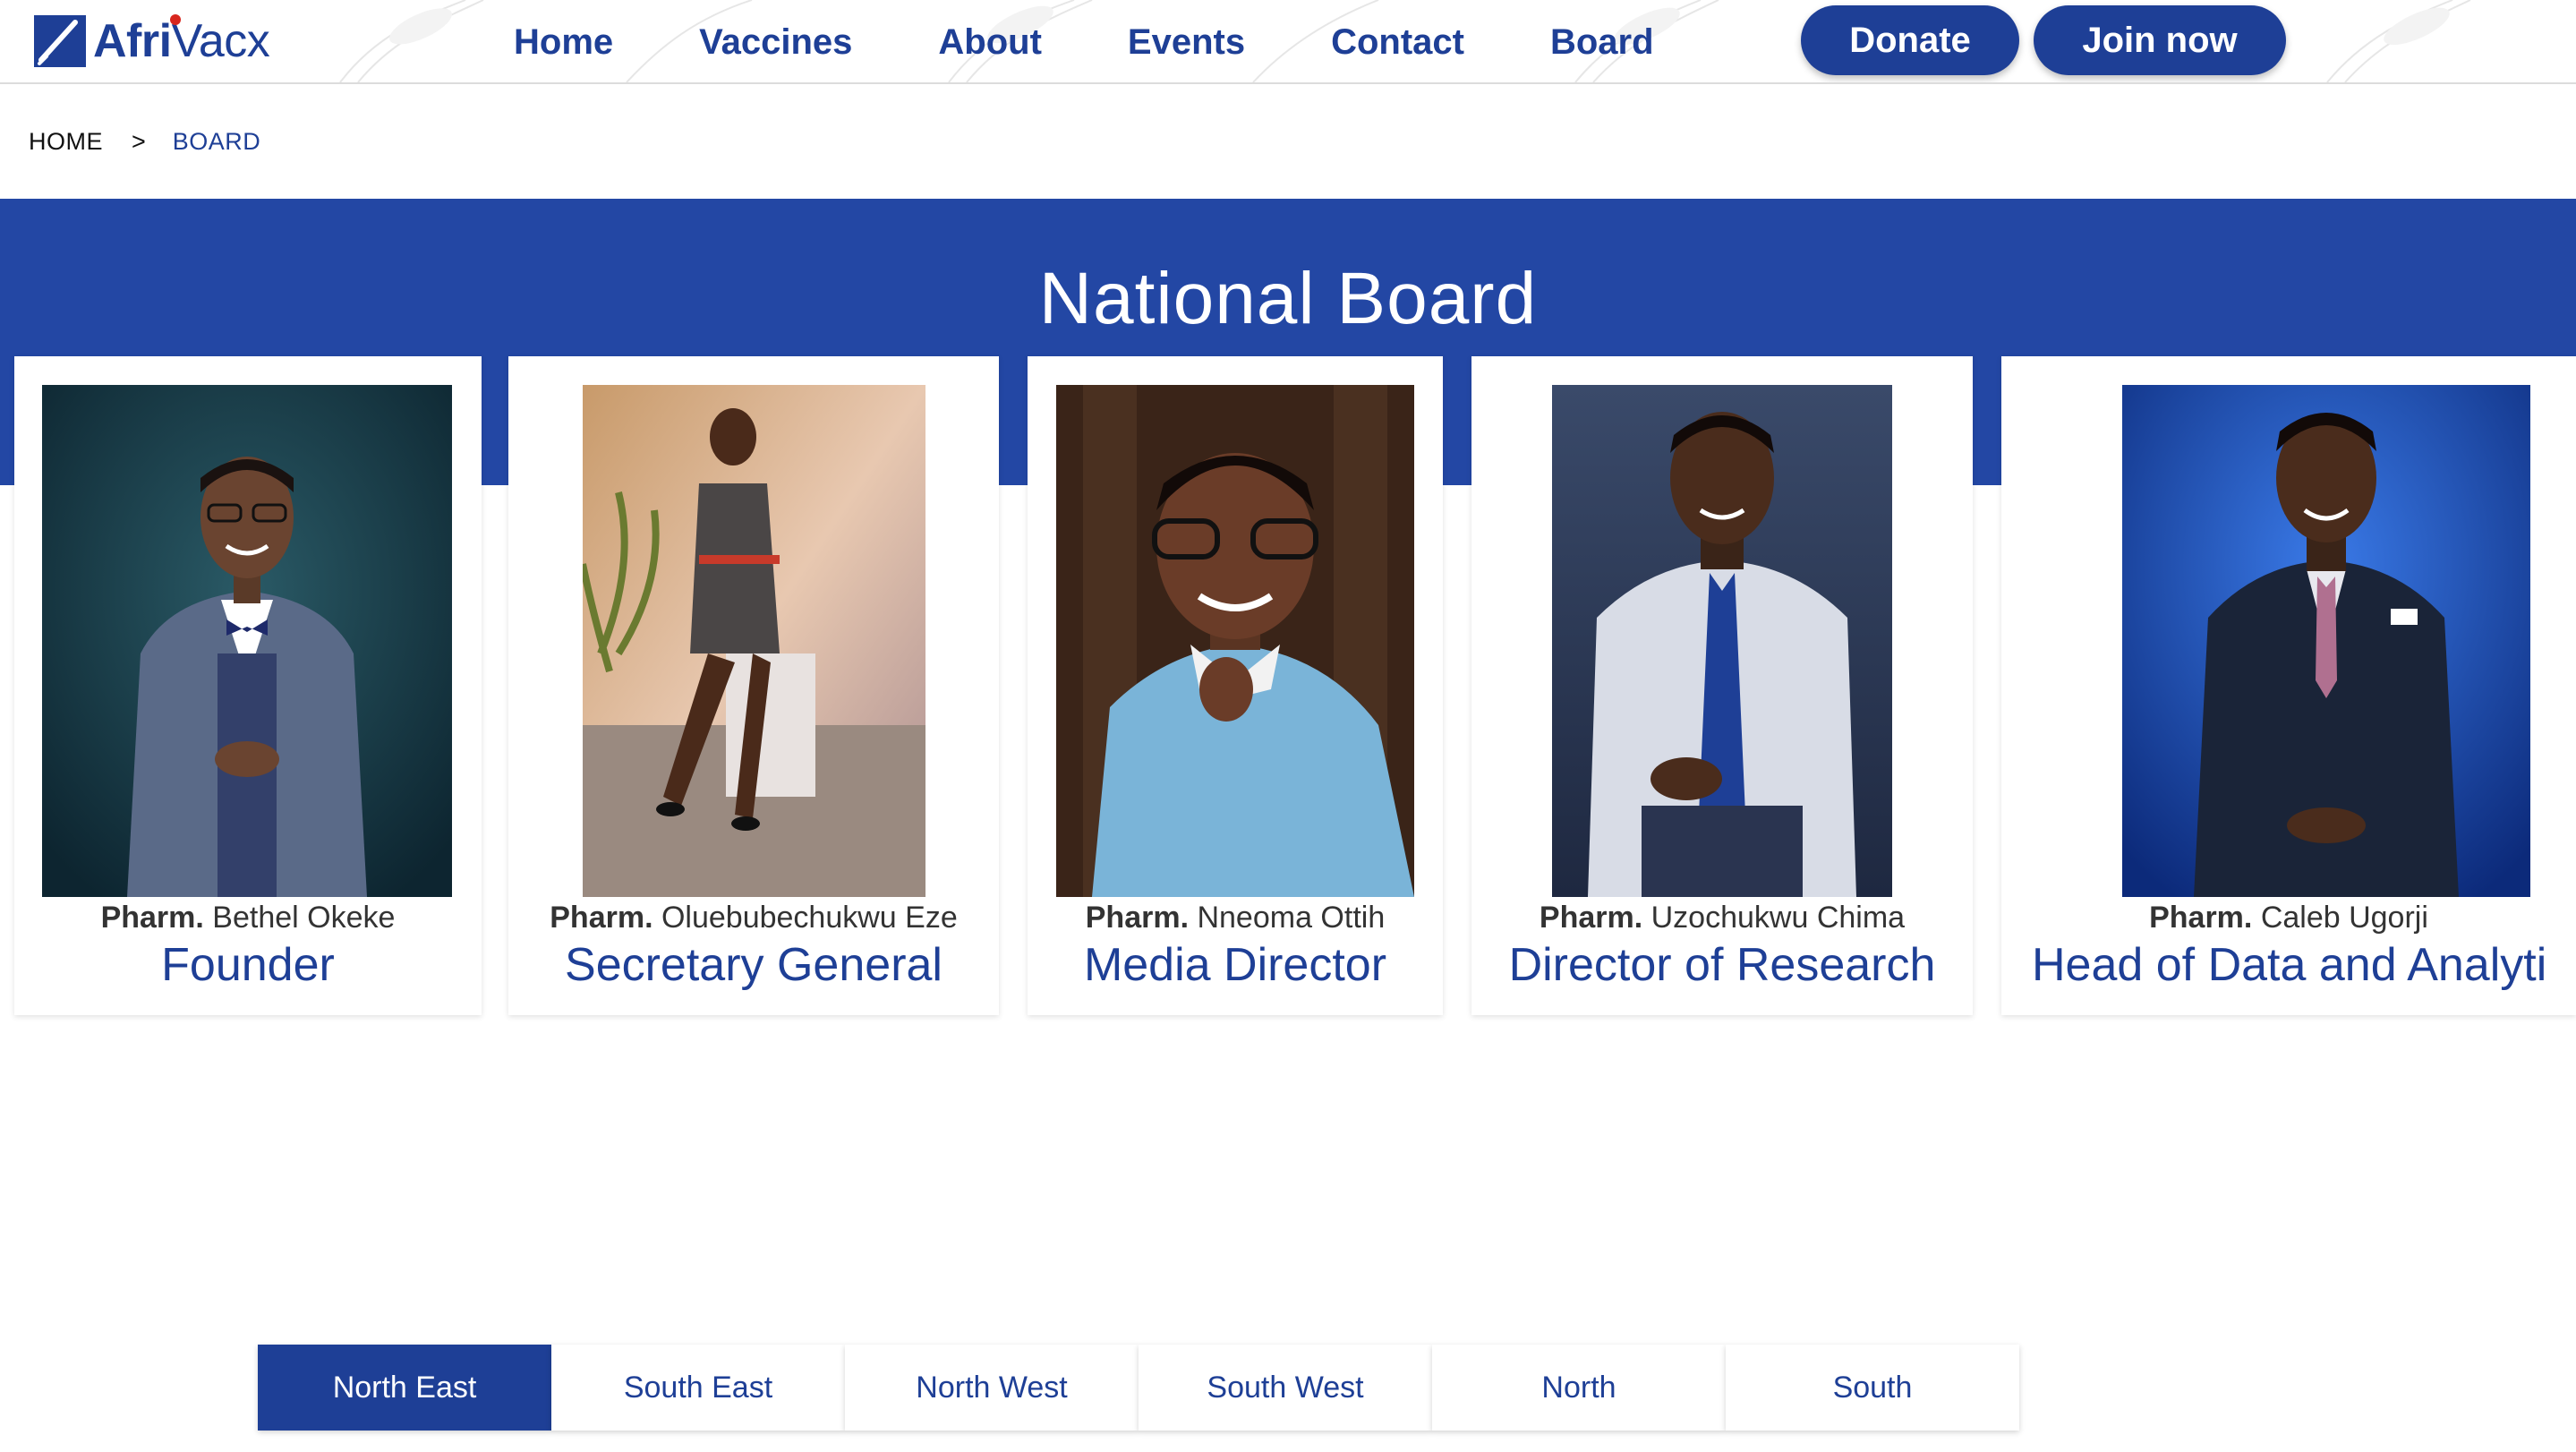 Image resolution: width=2576 pixels, height=1452 pixels. I want to click on member-name: Pharm. Nneoma Ottih, so click(1235, 917).